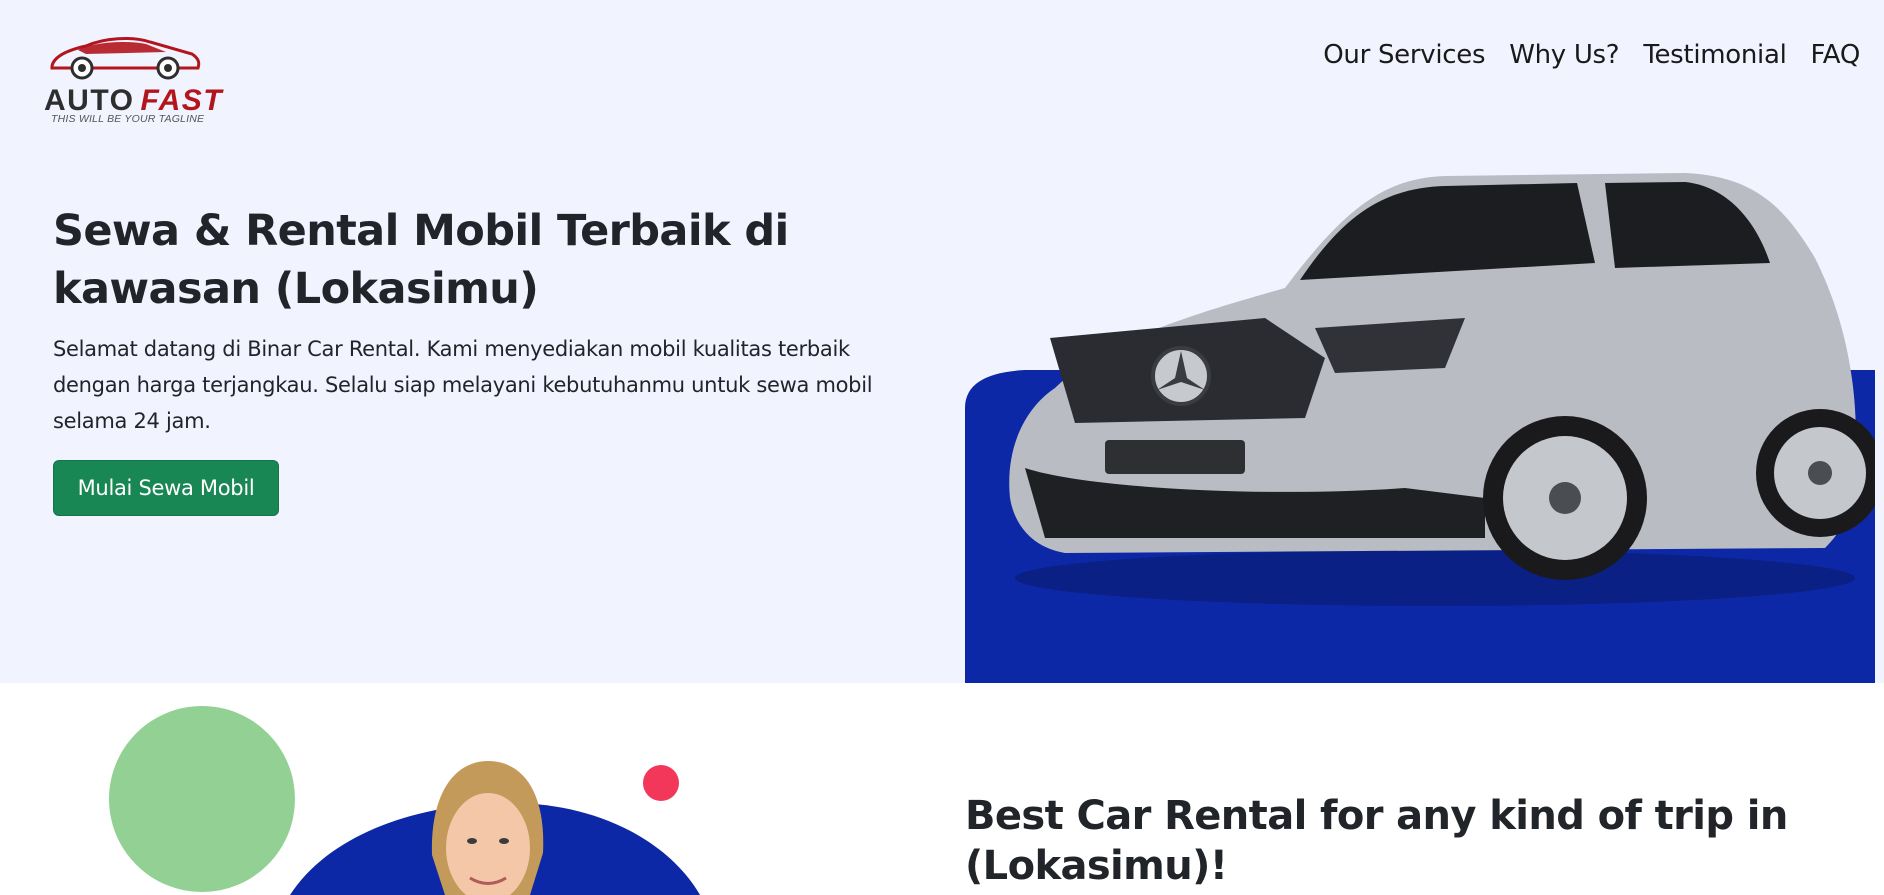 The image size is (1884, 895). Describe the element at coordinates (1714, 55) in the screenshot. I see `nav-link-testimonial: Testimonial` at that location.